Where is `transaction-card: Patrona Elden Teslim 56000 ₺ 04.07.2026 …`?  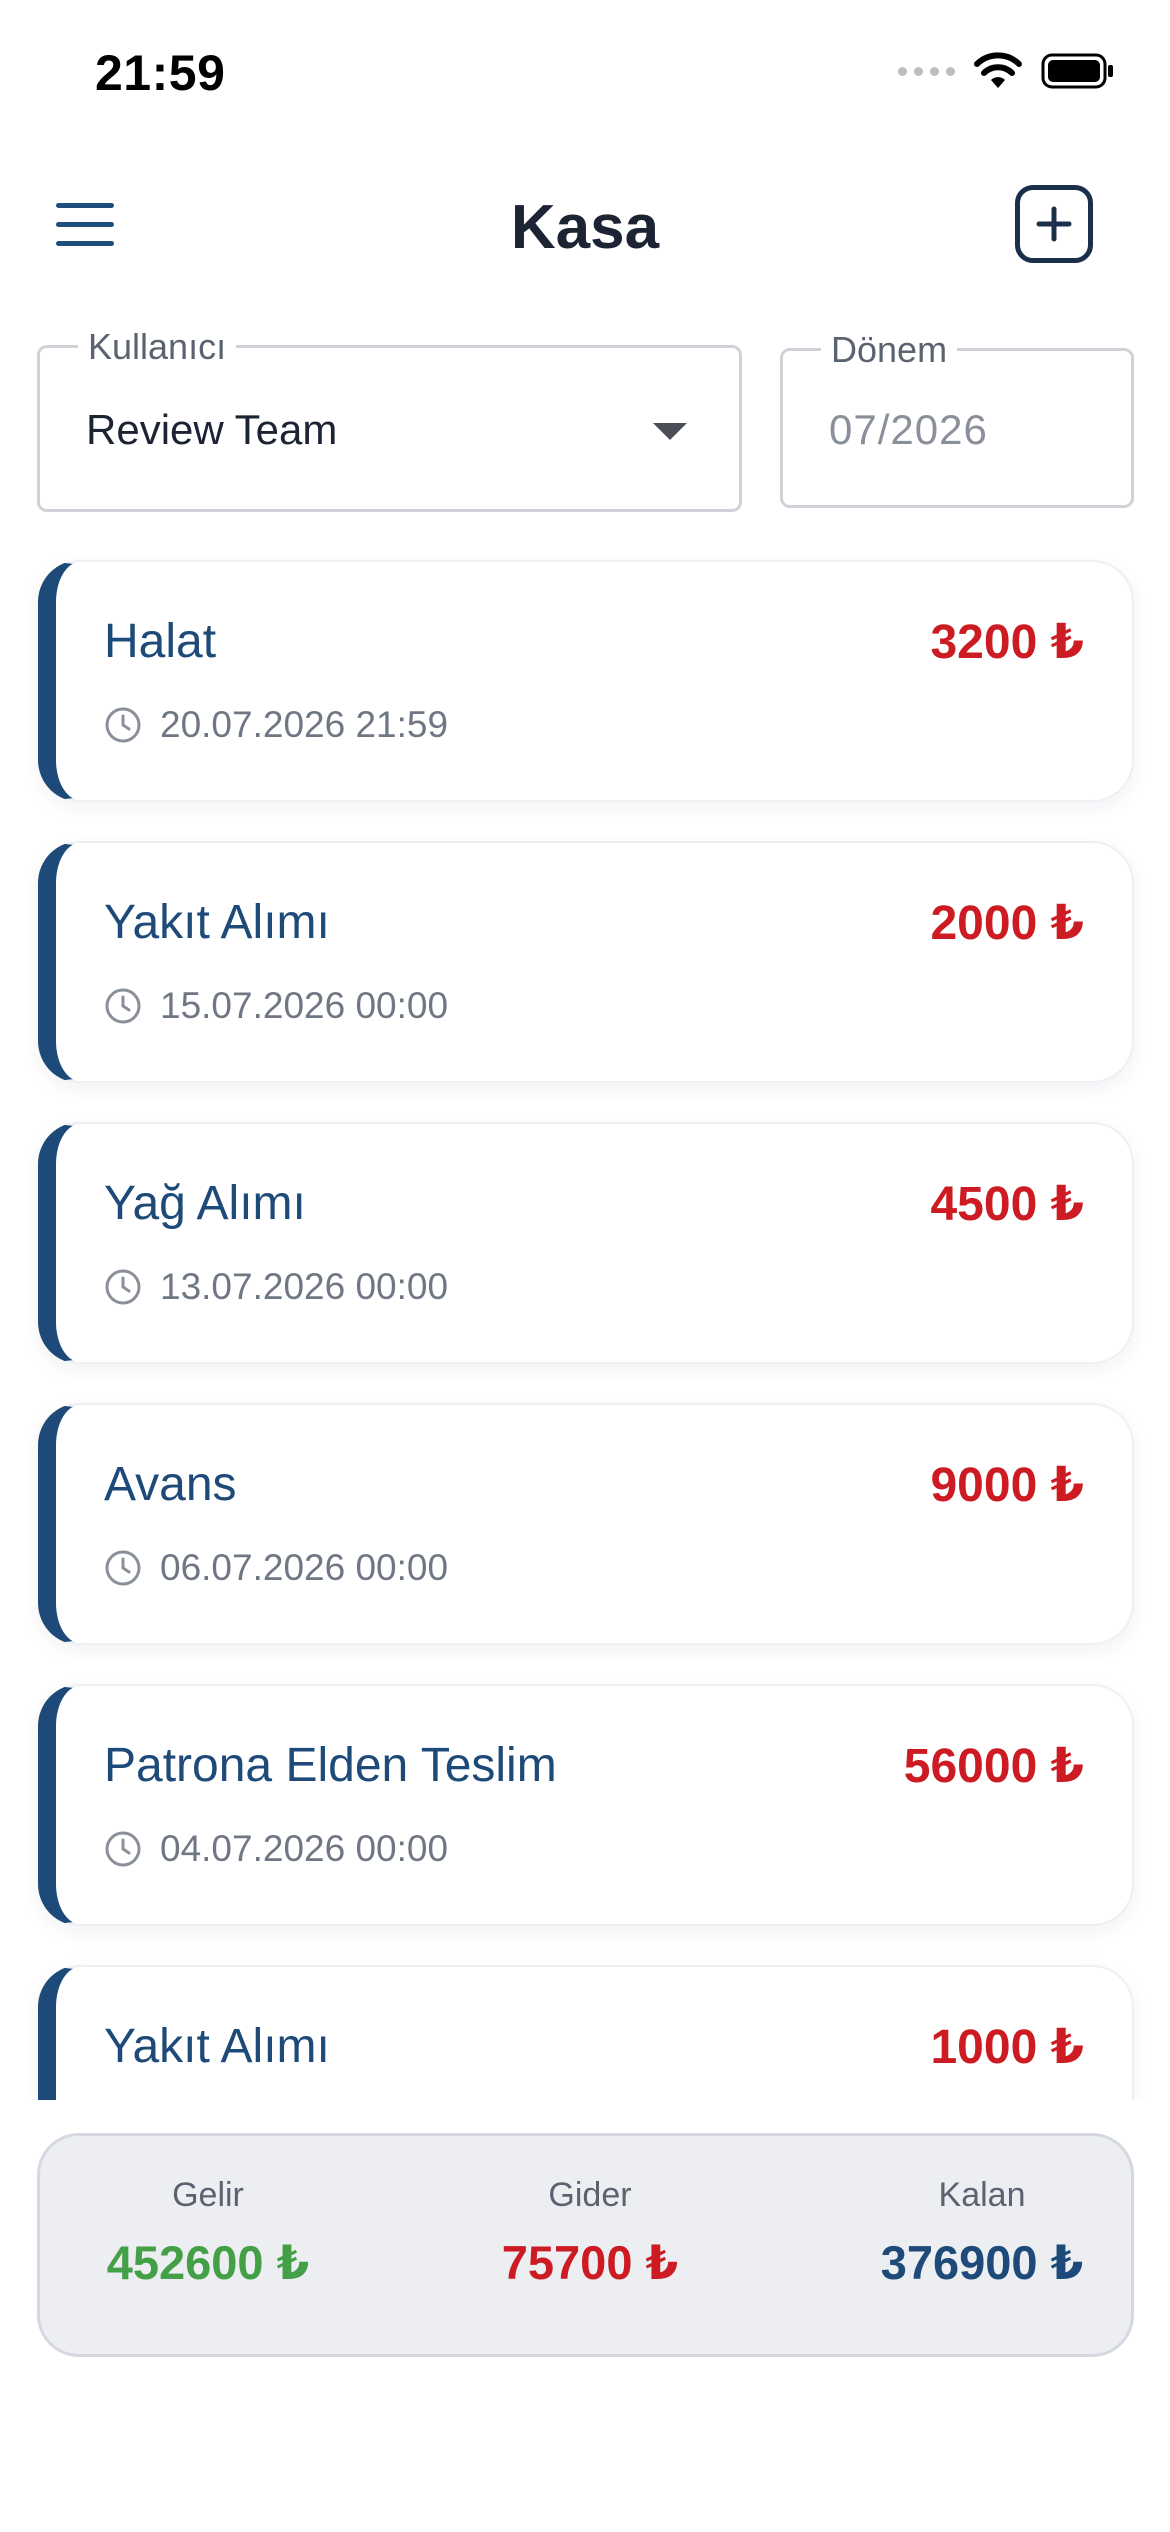
transaction-card: Patrona Elden Teslim 56000 ₺ 04.07.2026 … is located at coordinates (586, 1805).